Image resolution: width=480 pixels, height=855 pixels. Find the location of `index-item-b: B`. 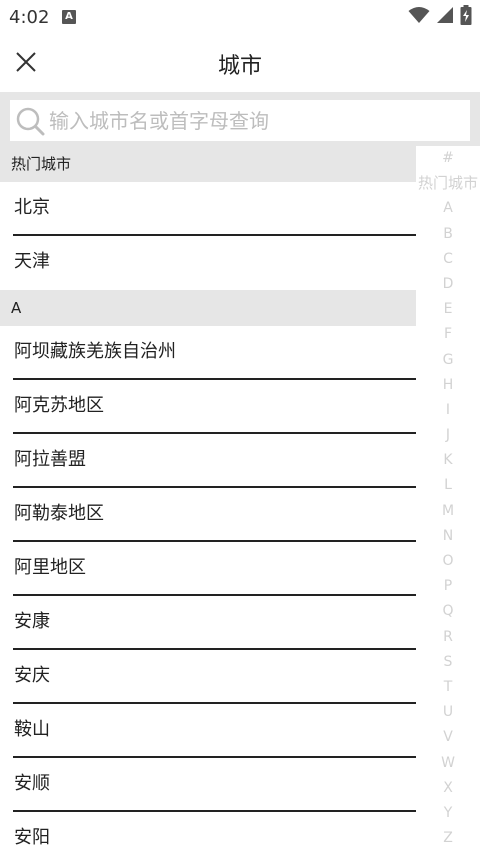

index-item-b: B is located at coordinates (448, 234).